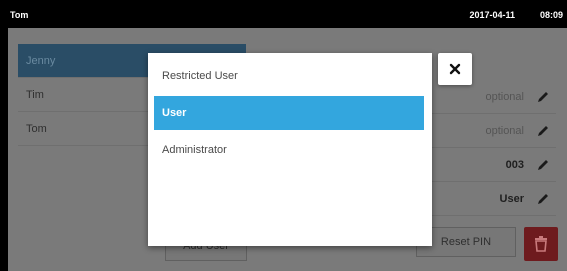 This screenshot has height=271, width=567. I want to click on status-date: 2017-04-11, so click(492, 15).